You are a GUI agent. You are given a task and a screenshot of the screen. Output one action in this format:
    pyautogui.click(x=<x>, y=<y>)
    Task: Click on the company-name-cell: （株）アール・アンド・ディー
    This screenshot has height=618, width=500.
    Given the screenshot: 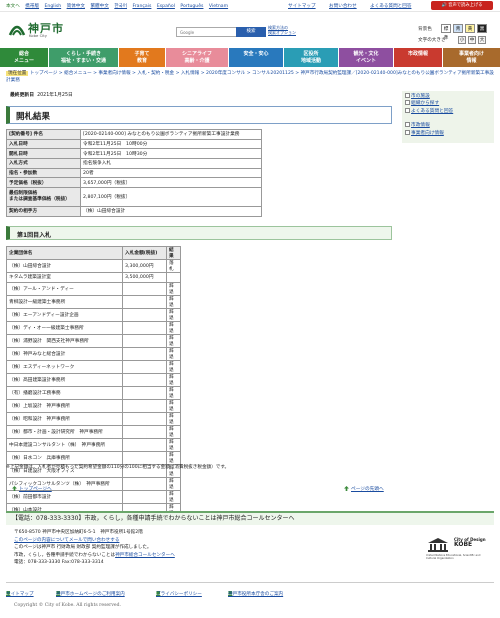 What is the action you would take?
    pyautogui.click(x=64, y=288)
    